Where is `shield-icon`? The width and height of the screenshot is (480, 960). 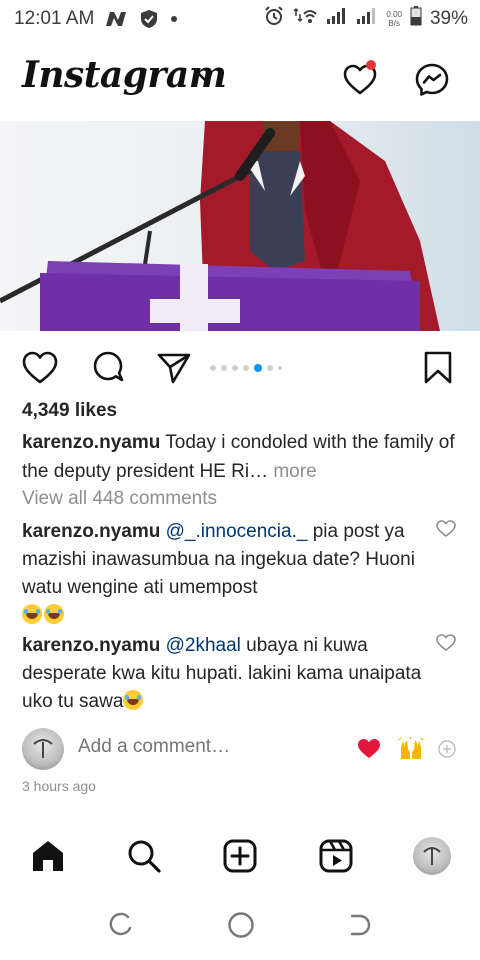
shield-icon is located at coordinates (149, 19).